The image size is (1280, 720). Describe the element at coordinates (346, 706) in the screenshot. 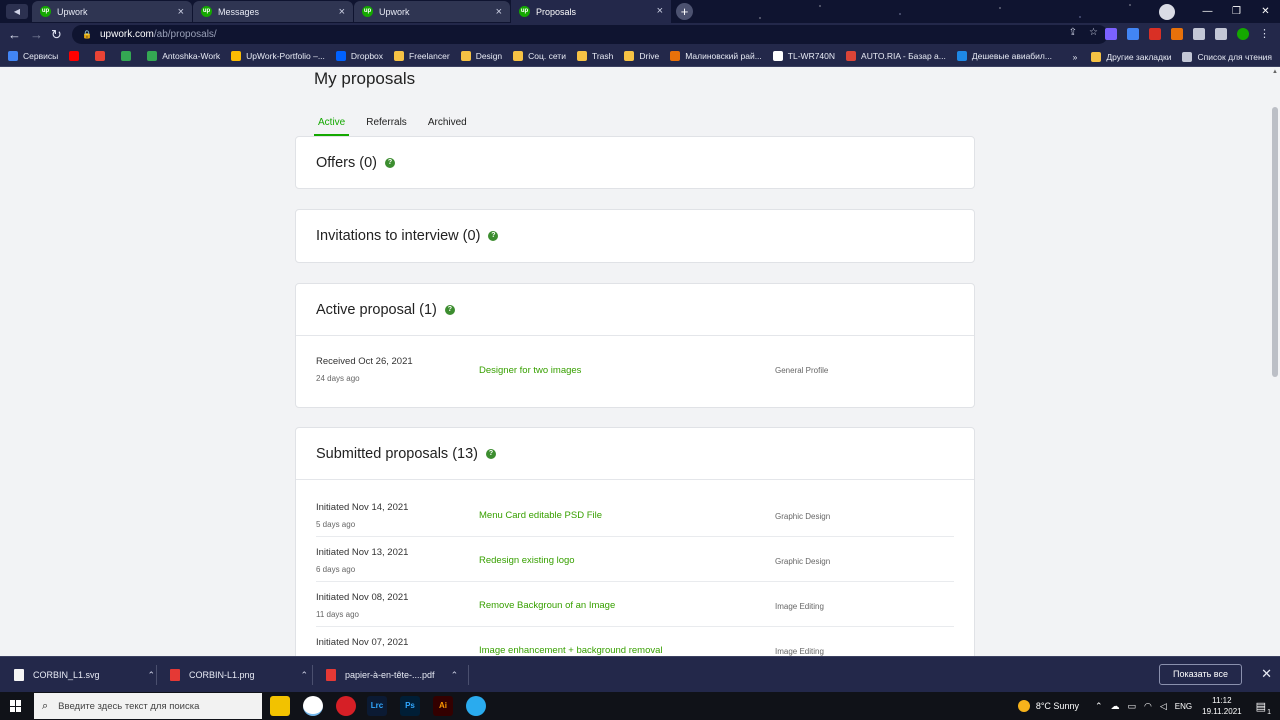

I see `opera-icon` at that location.